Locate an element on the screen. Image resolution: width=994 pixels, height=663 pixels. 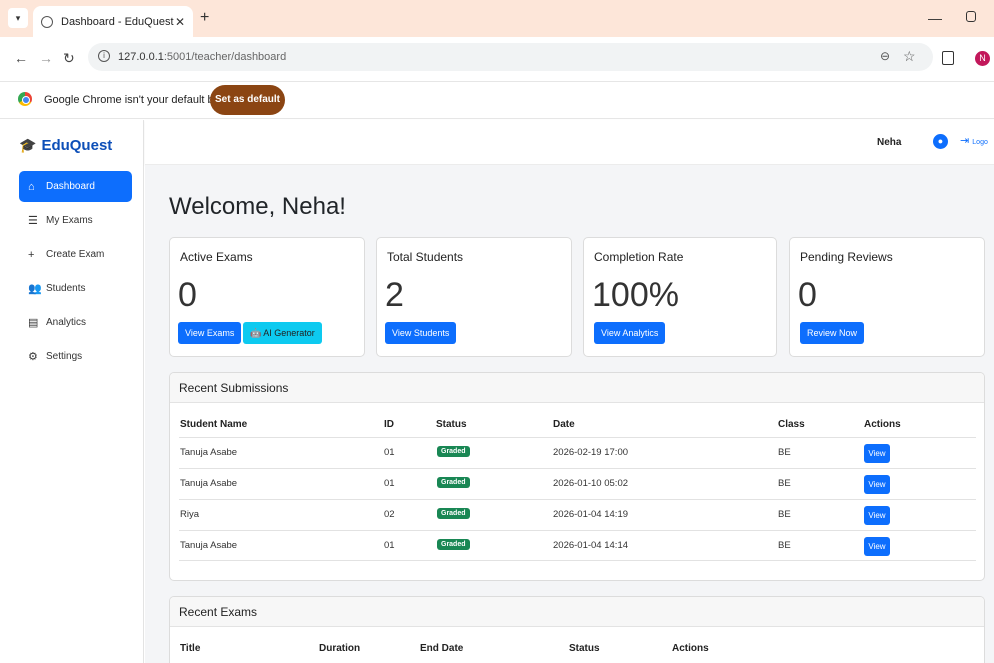
plus-icon: + is located at coordinates (31, 254).